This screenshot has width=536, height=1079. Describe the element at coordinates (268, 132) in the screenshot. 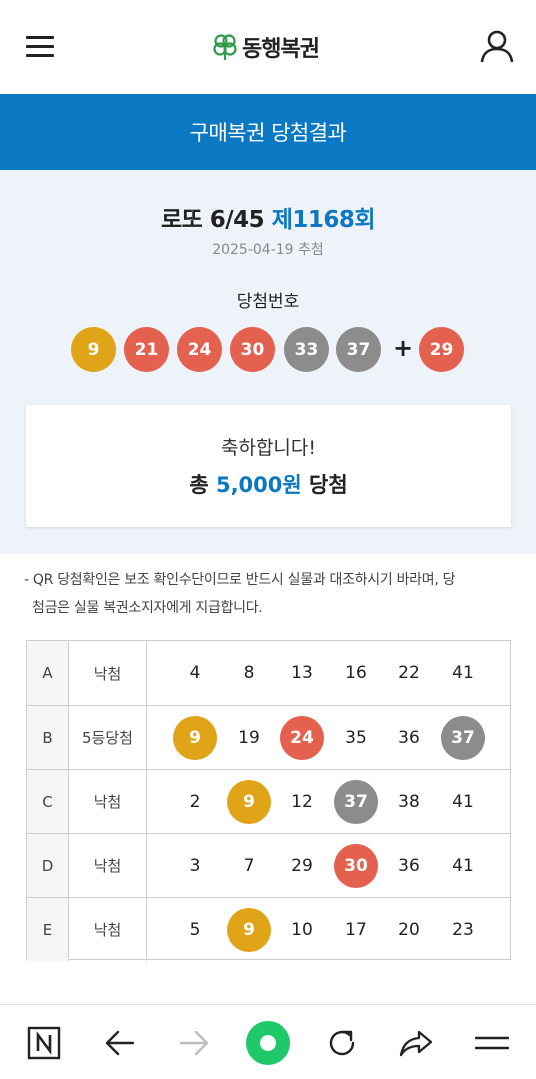

I see `page-title: 구매복권 당첨결과` at that location.